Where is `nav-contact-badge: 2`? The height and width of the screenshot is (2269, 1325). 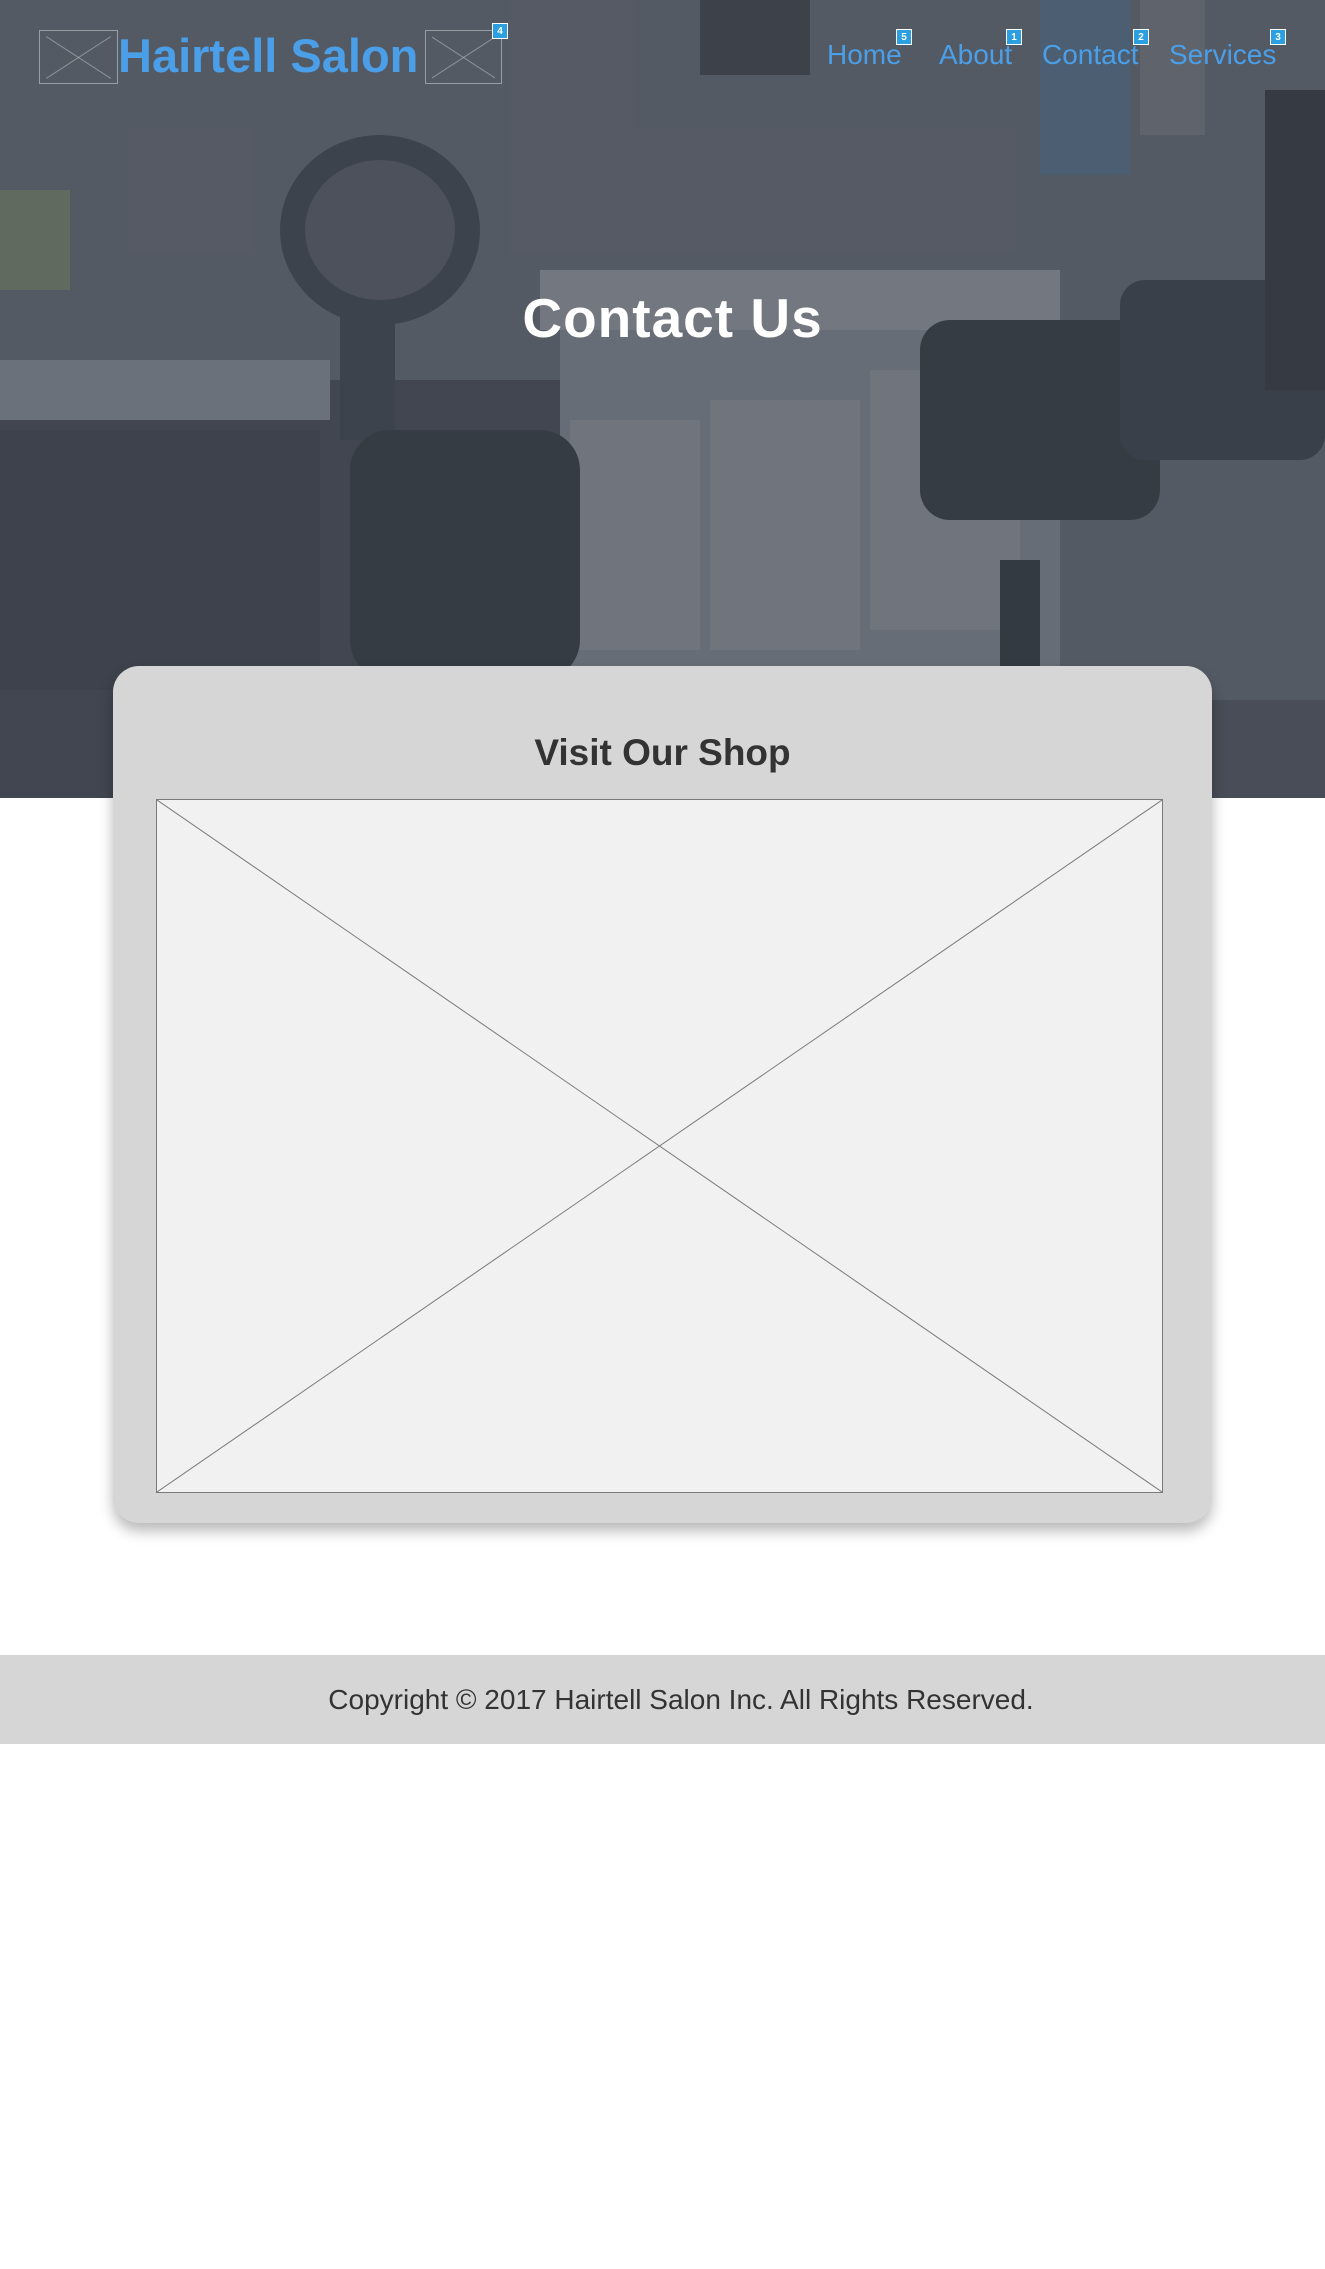 nav-contact-badge: 2 is located at coordinates (1141, 37).